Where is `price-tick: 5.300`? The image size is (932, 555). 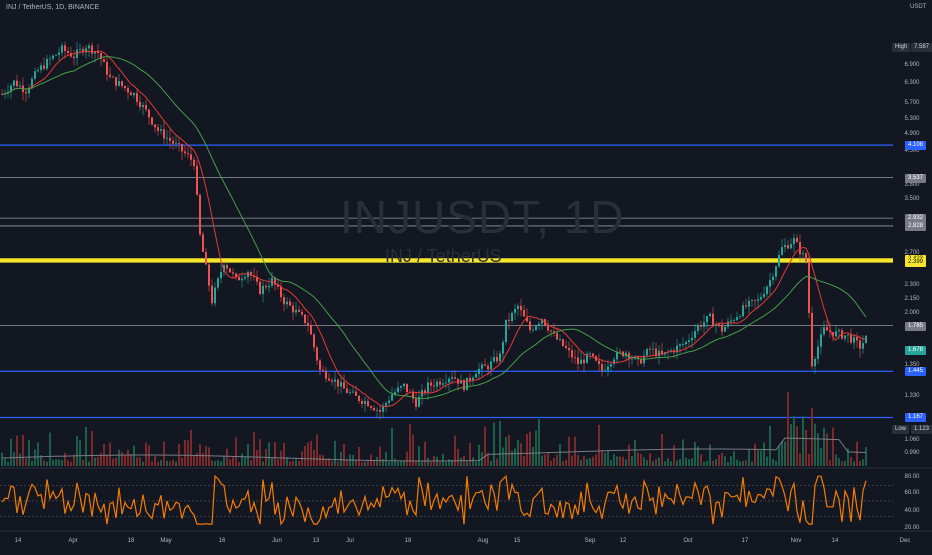
price-tick: 5.300 is located at coordinates (912, 119).